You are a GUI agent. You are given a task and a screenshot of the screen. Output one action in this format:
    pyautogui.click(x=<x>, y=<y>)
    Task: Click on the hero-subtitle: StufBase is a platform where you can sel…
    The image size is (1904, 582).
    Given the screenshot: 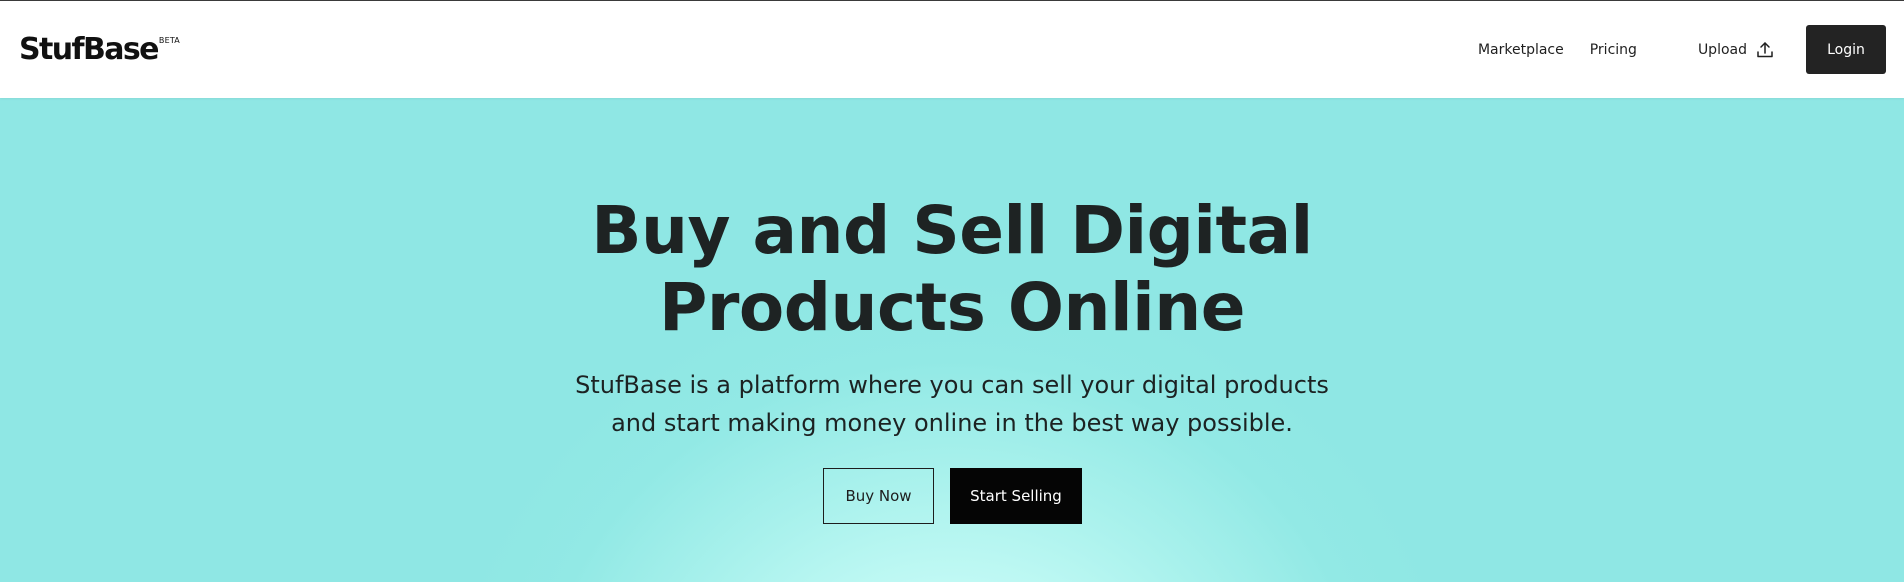 What is the action you would take?
    pyautogui.click(x=952, y=404)
    